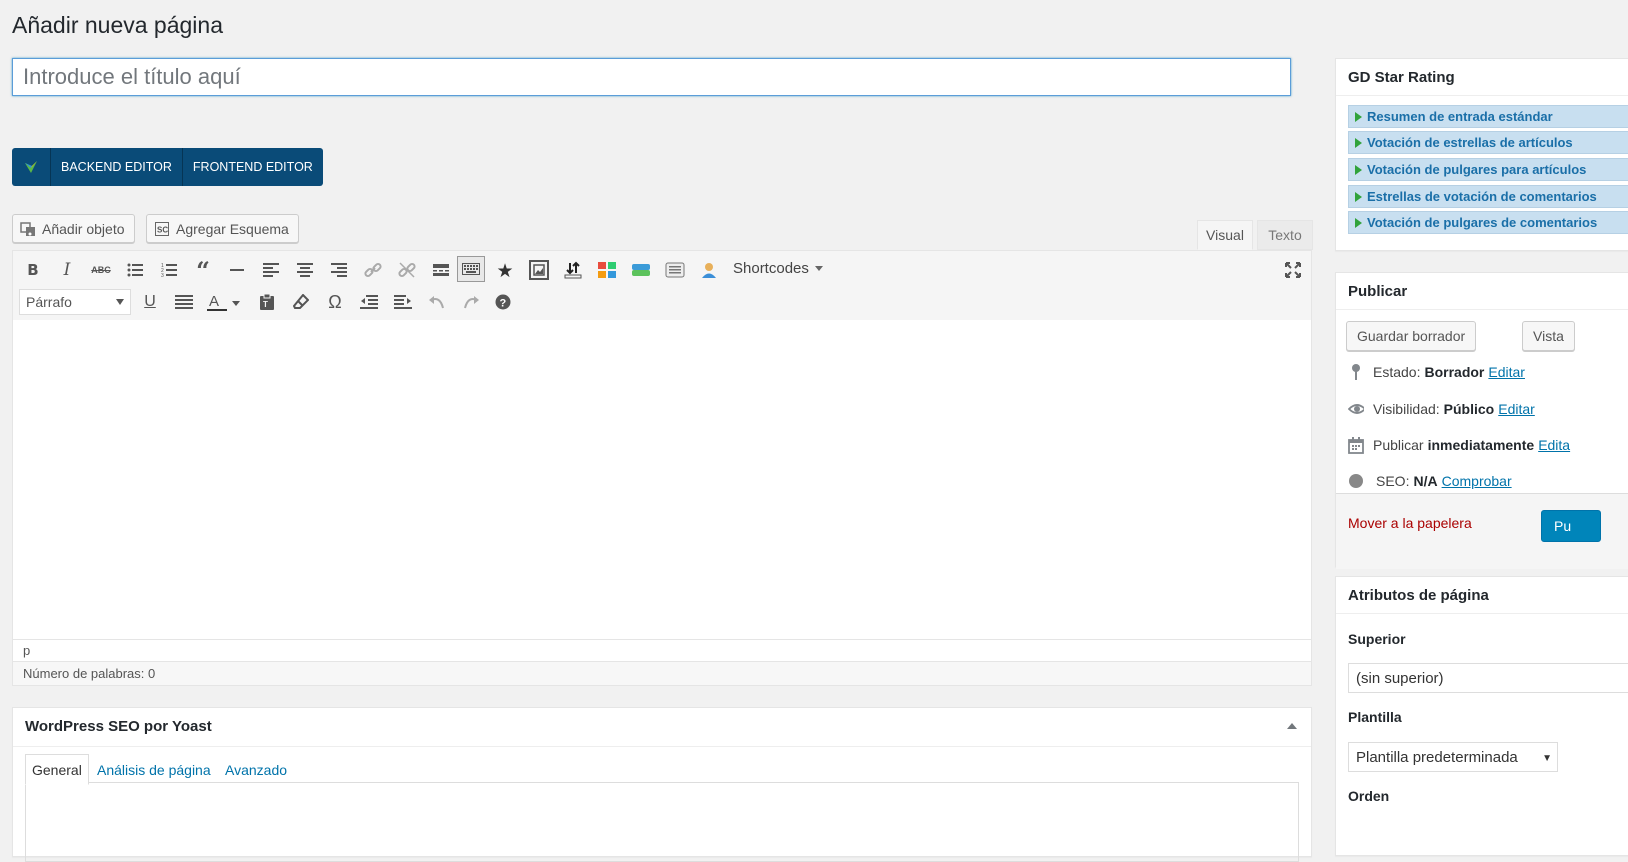 This screenshot has width=1628, height=862. What do you see at coordinates (271, 270) in the screenshot?
I see `align-left-icon` at bounding box center [271, 270].